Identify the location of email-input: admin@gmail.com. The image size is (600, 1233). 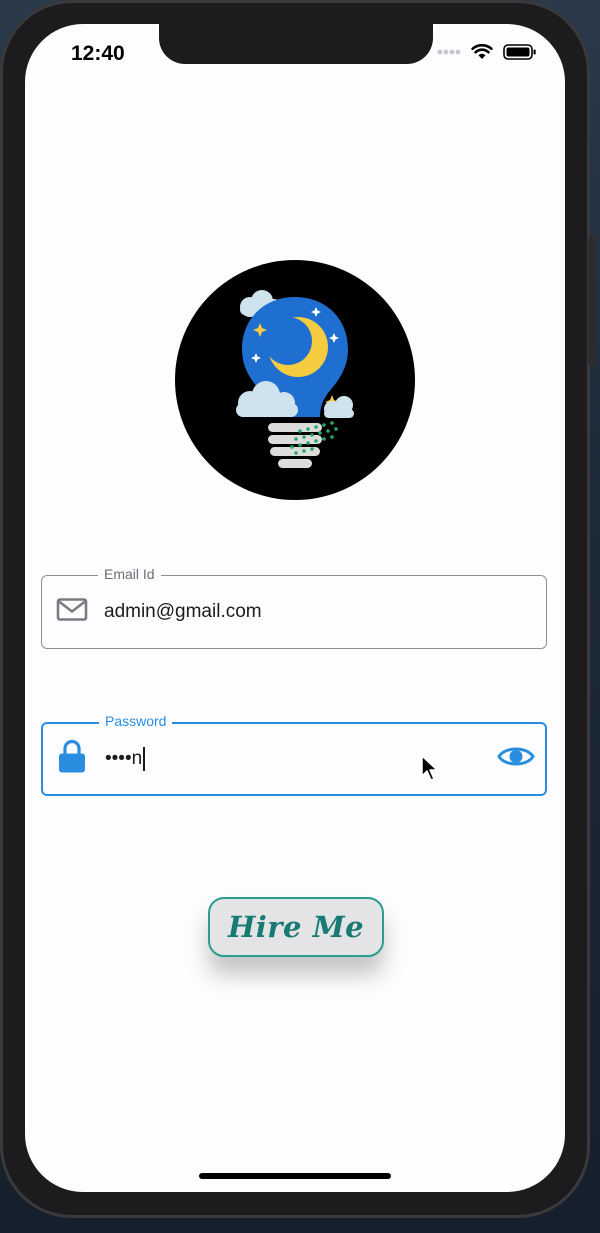
(183, 612).